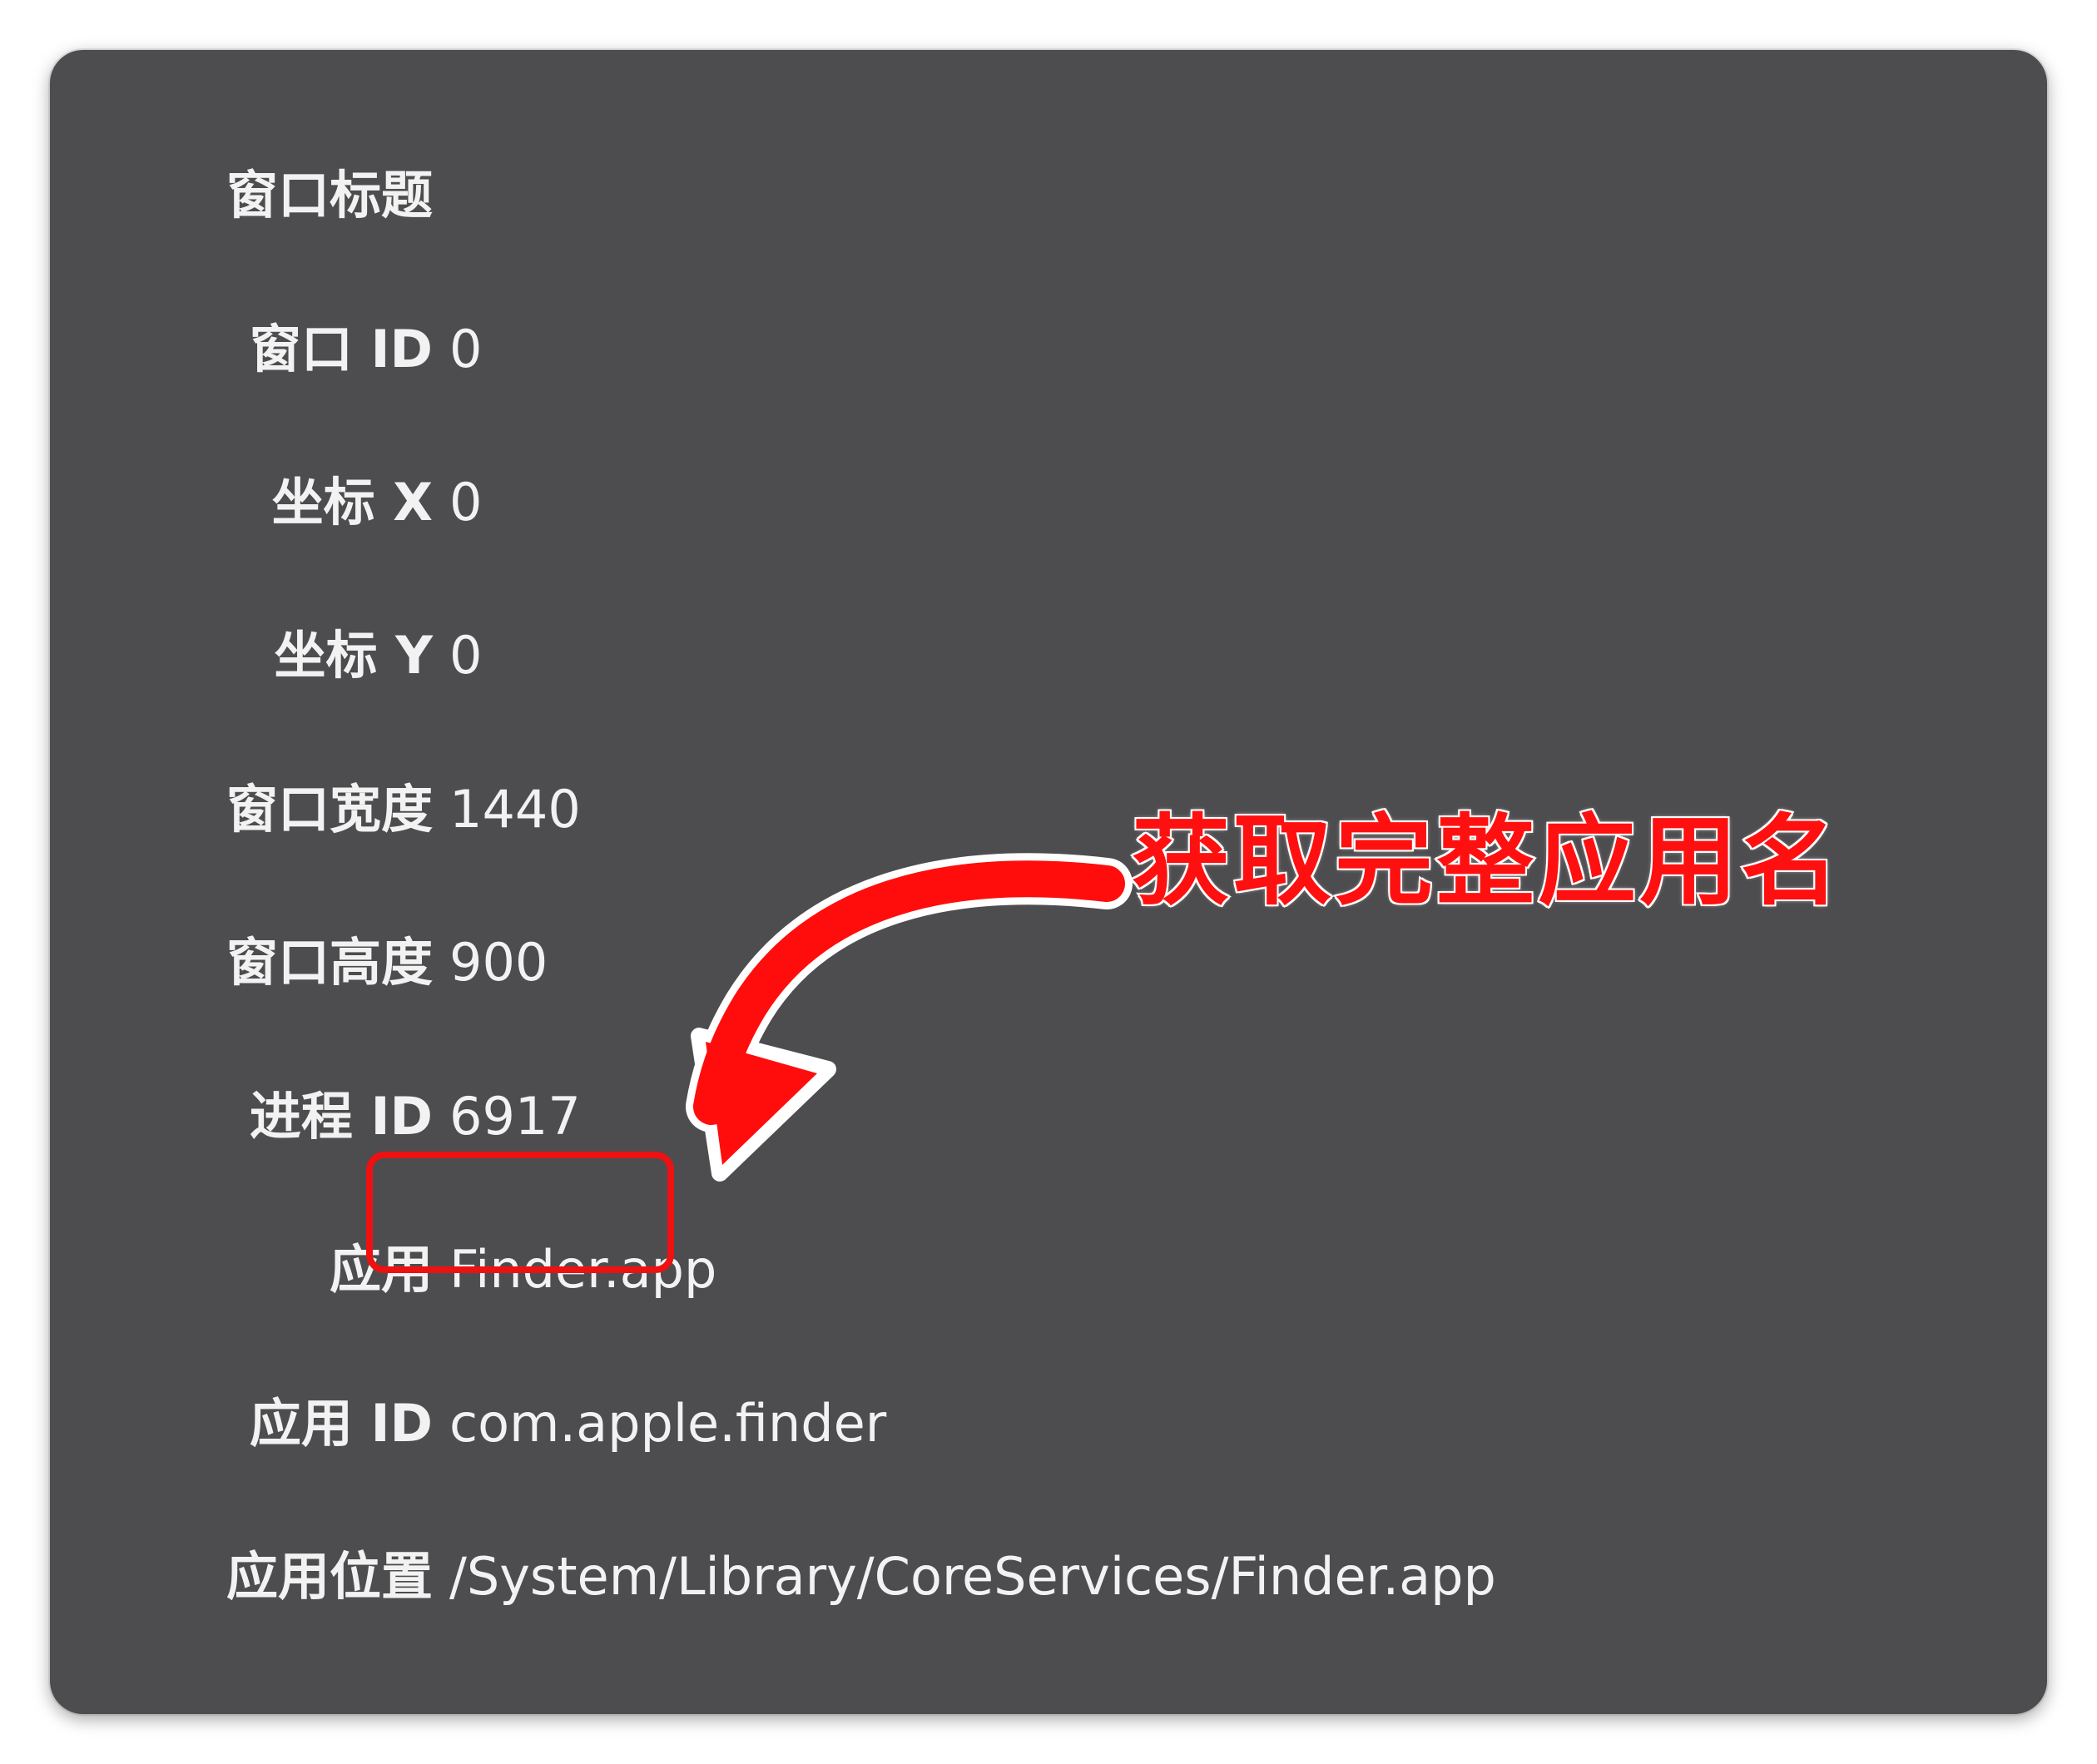 The height and width of the screenshot is (1764, 2097). I want to click on app-id-value: com.apple.finder, so click(667, 1424).